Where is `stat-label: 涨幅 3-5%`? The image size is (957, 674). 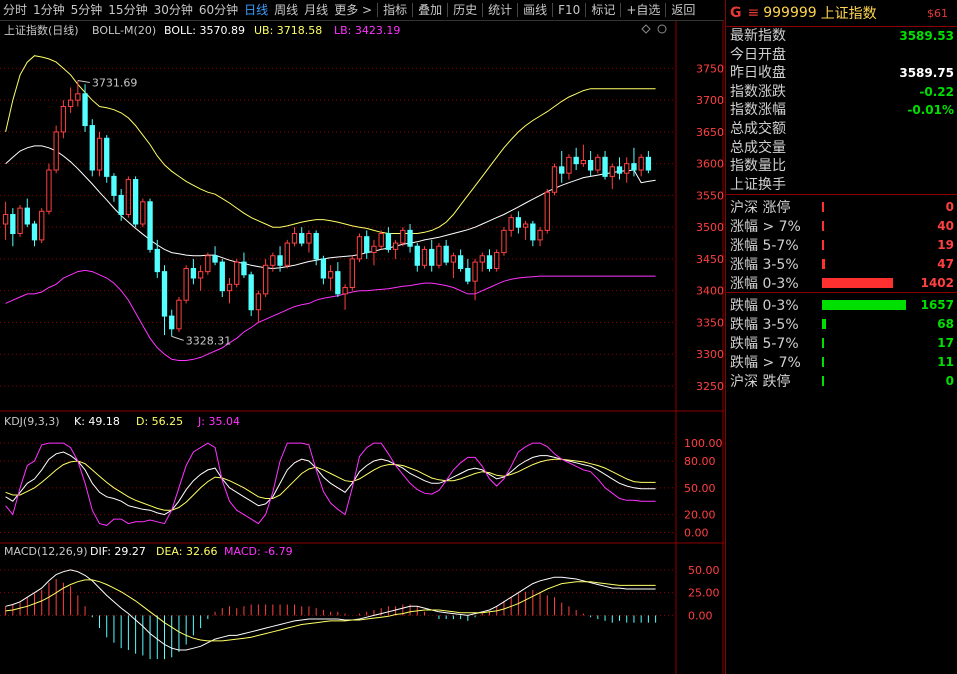 stat-label: 涨幅 3-5% is located at coordinates (764, 264).